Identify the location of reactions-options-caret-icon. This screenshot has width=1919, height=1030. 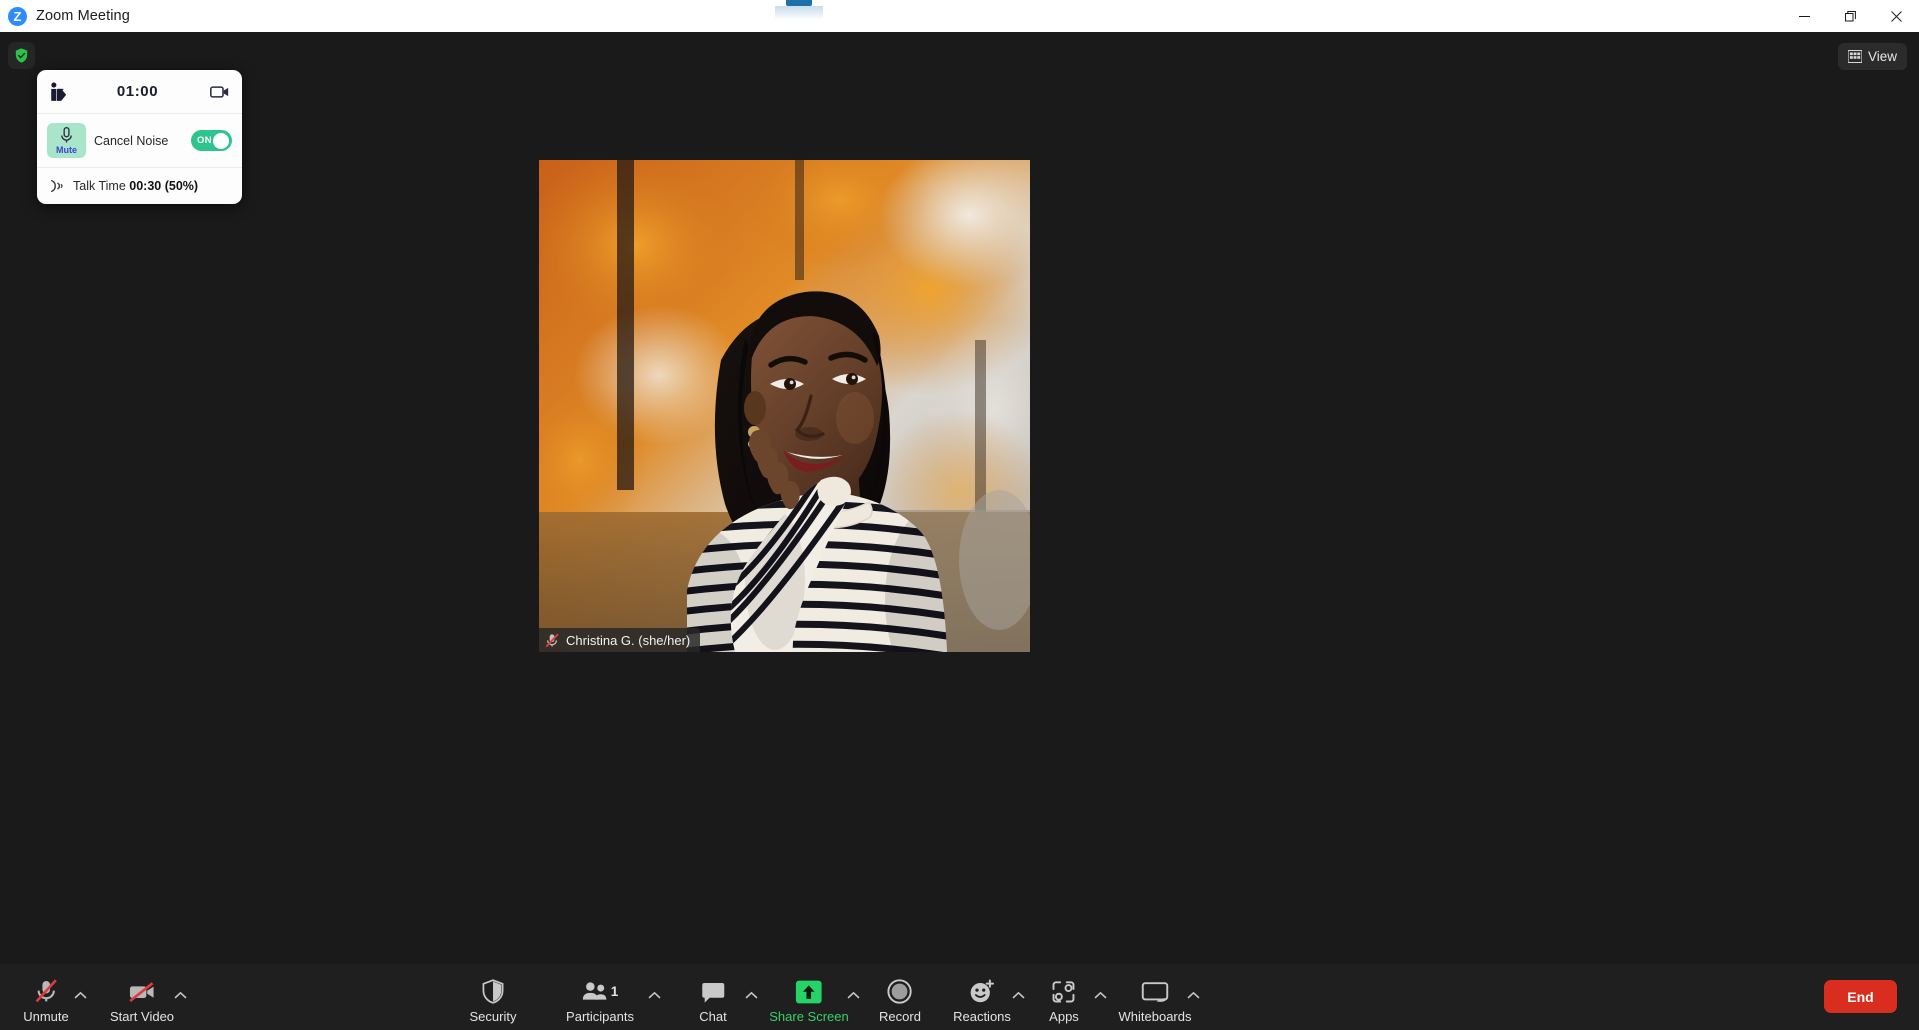
(1018, 995).